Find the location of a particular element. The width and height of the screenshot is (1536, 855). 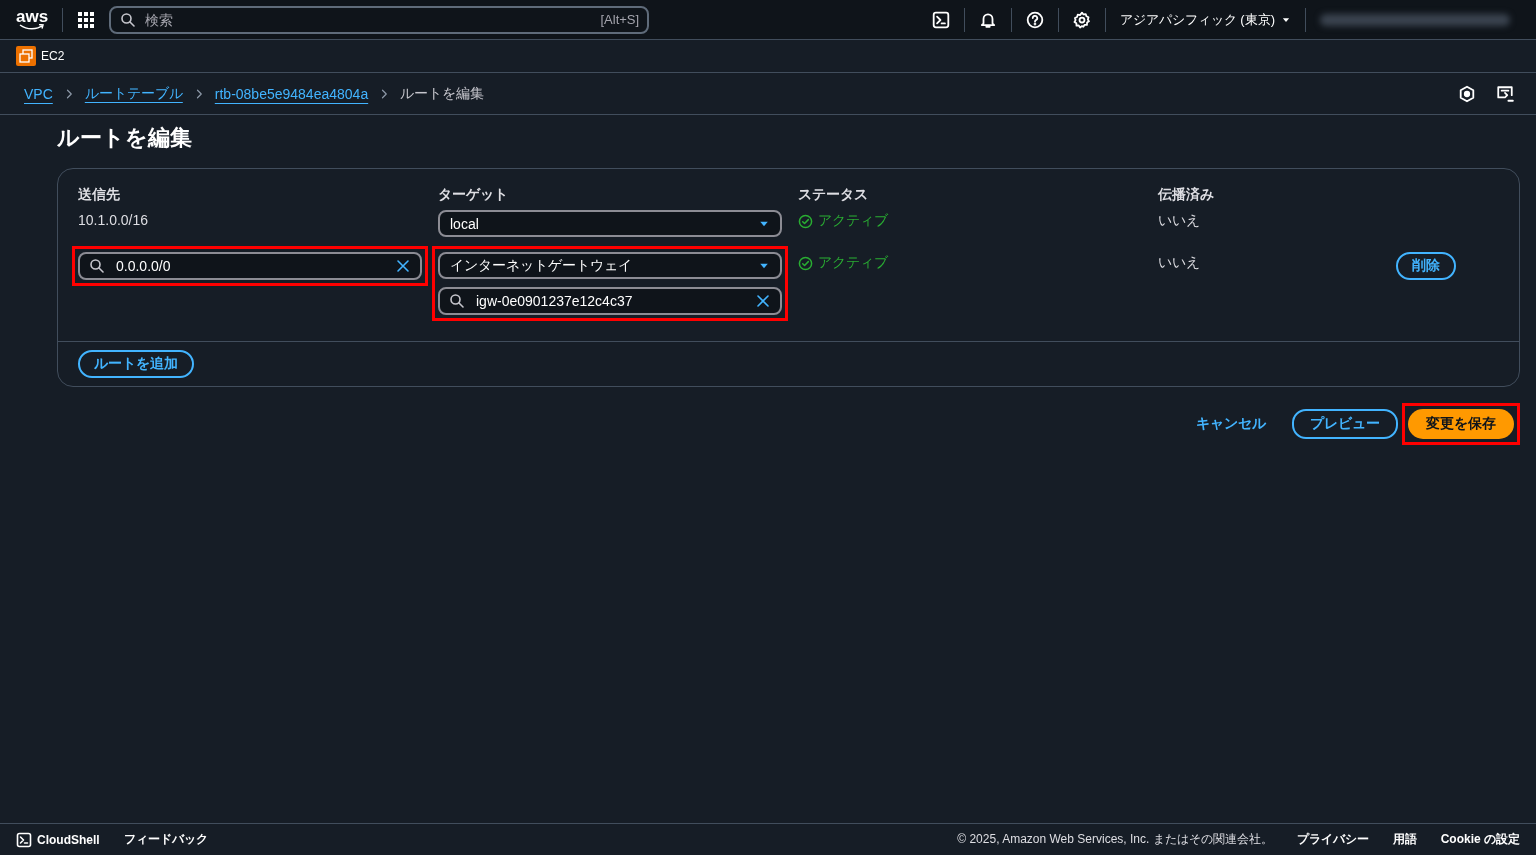

breadcrumb-link: rtb-08be5e9484ea4804a is located at coordinates (291, 93).